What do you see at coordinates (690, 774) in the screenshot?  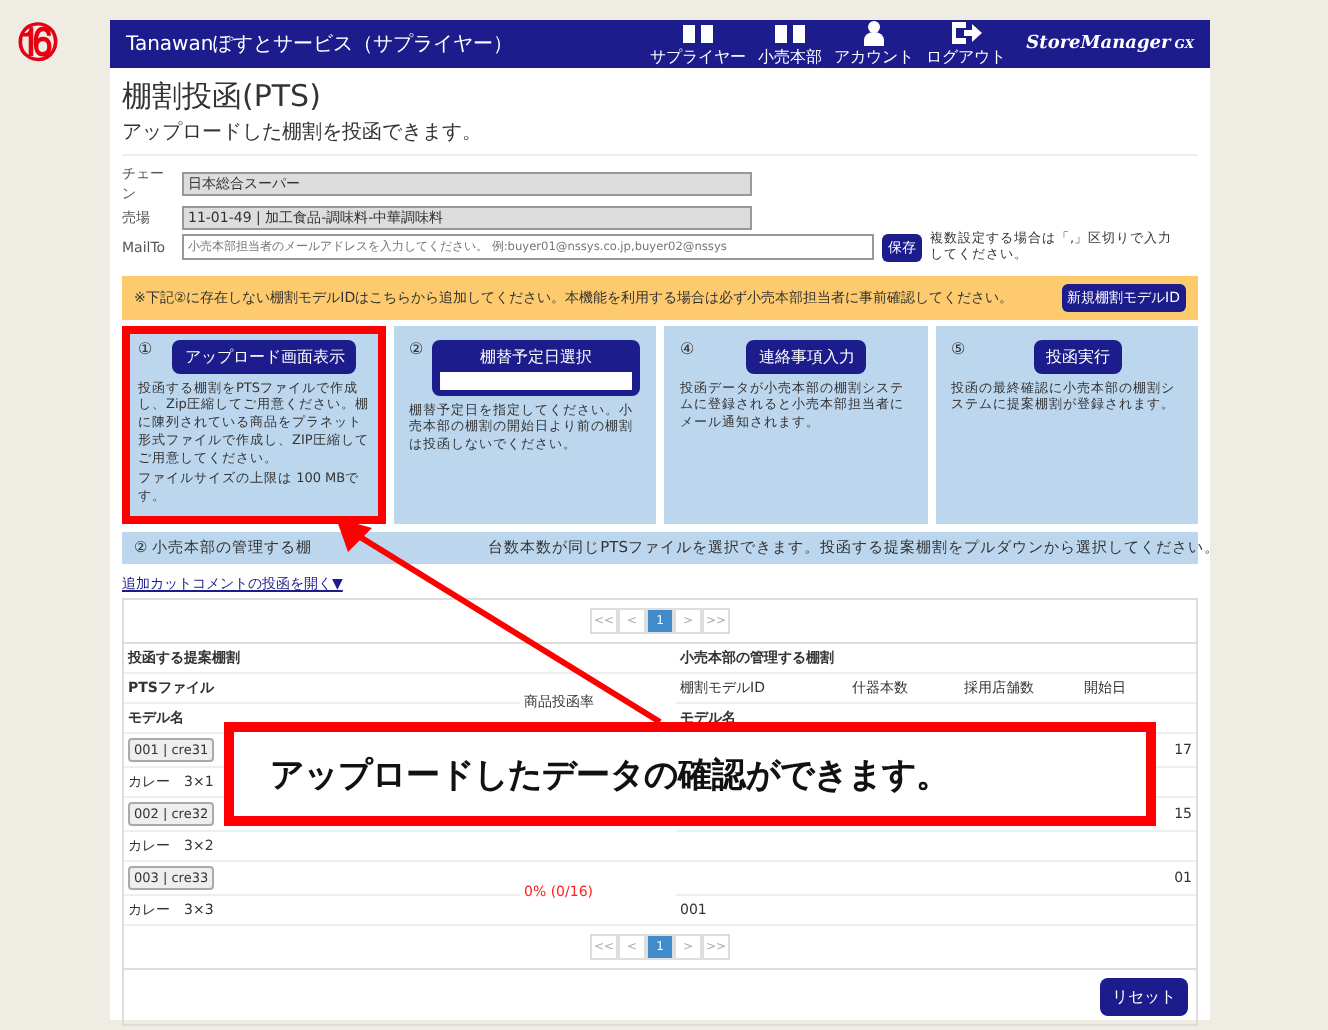 I see `callout-text: アップロードしたデータの確認ができます。` at bounding box center [690, 774].